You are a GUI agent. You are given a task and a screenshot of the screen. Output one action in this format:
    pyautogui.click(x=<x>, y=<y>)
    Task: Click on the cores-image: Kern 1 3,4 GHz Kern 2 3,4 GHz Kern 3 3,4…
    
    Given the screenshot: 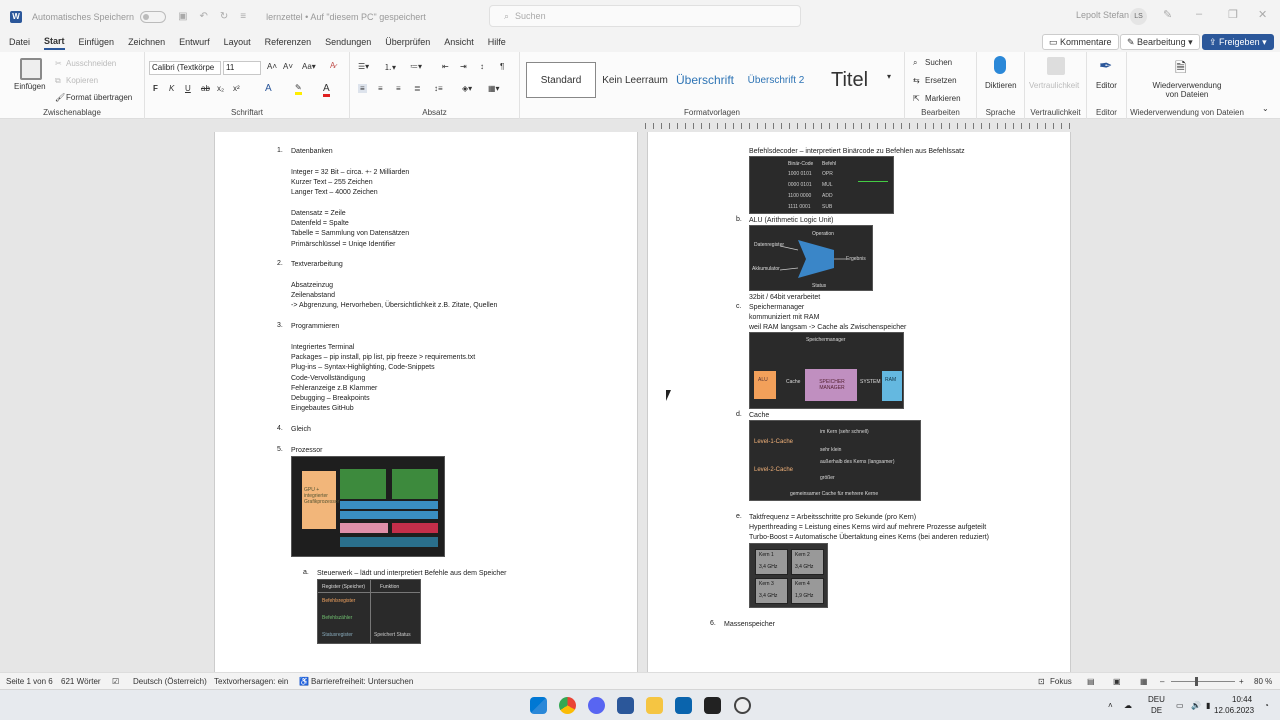 What is the action you would take?
    pyautogui.click(x=788, y=575)
    